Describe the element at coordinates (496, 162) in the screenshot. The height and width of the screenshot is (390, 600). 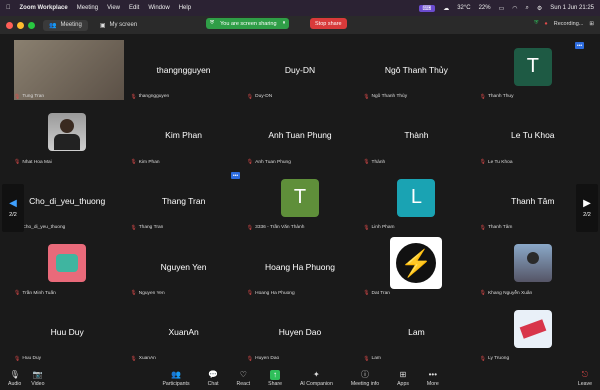
I see `participant-name-label: 🎙 Le Tu Khoa` at that location.